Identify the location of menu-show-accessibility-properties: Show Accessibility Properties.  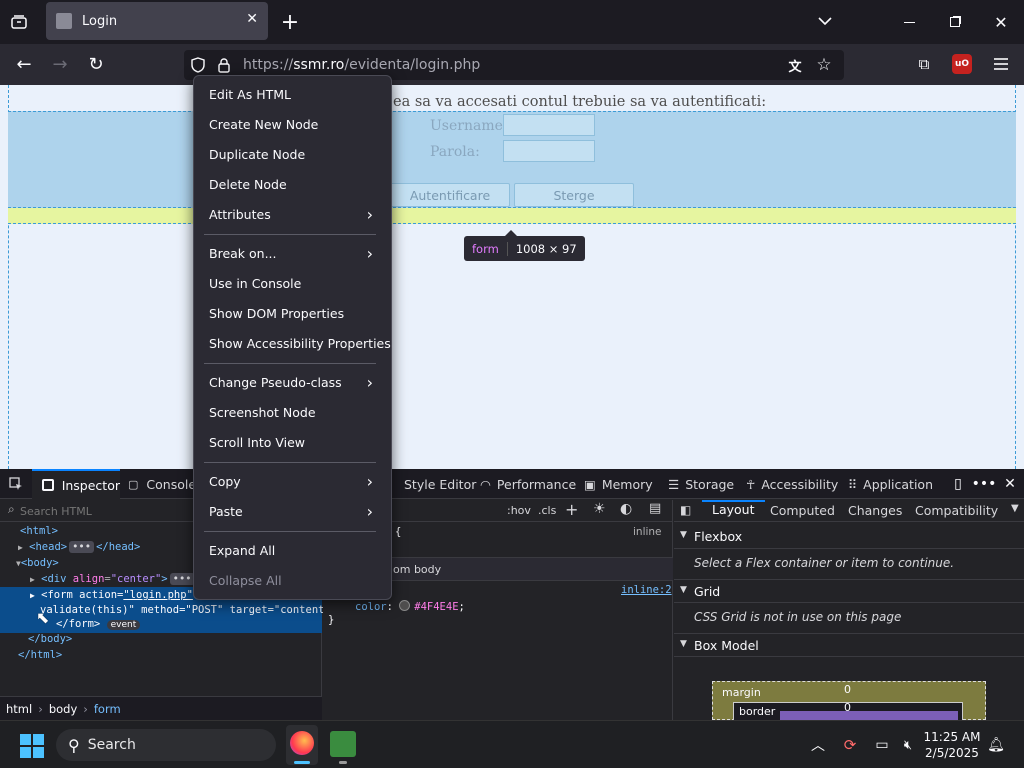
(300, 344).